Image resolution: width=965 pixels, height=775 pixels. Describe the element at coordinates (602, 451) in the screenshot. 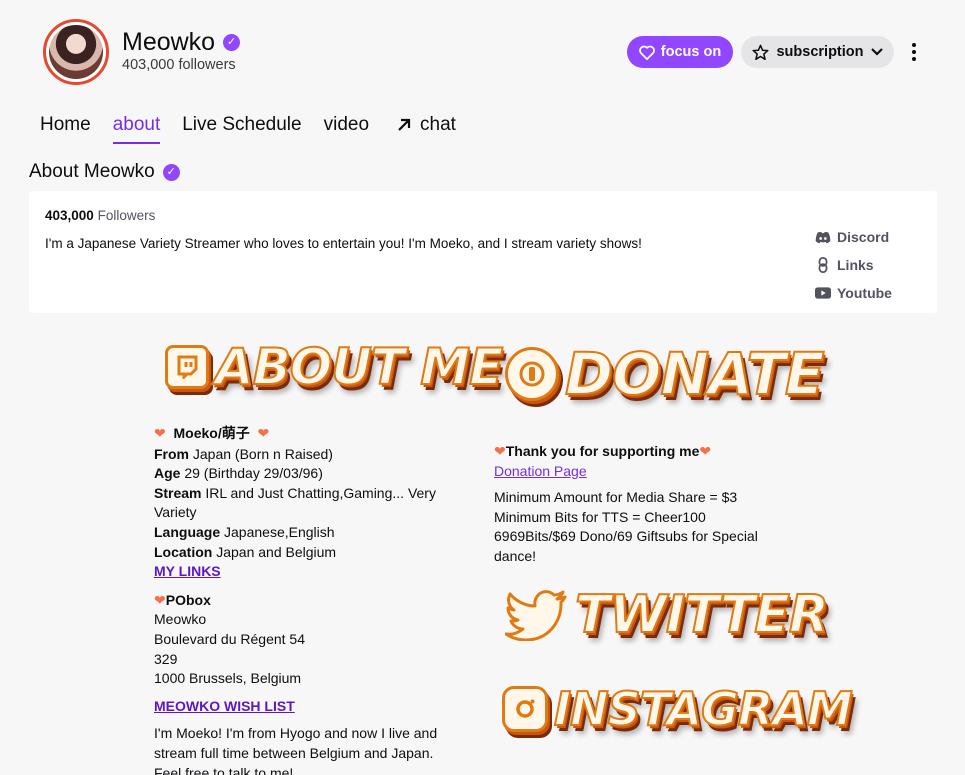

I see `donate-thanks-text: Thank you for supporting me` at that location.